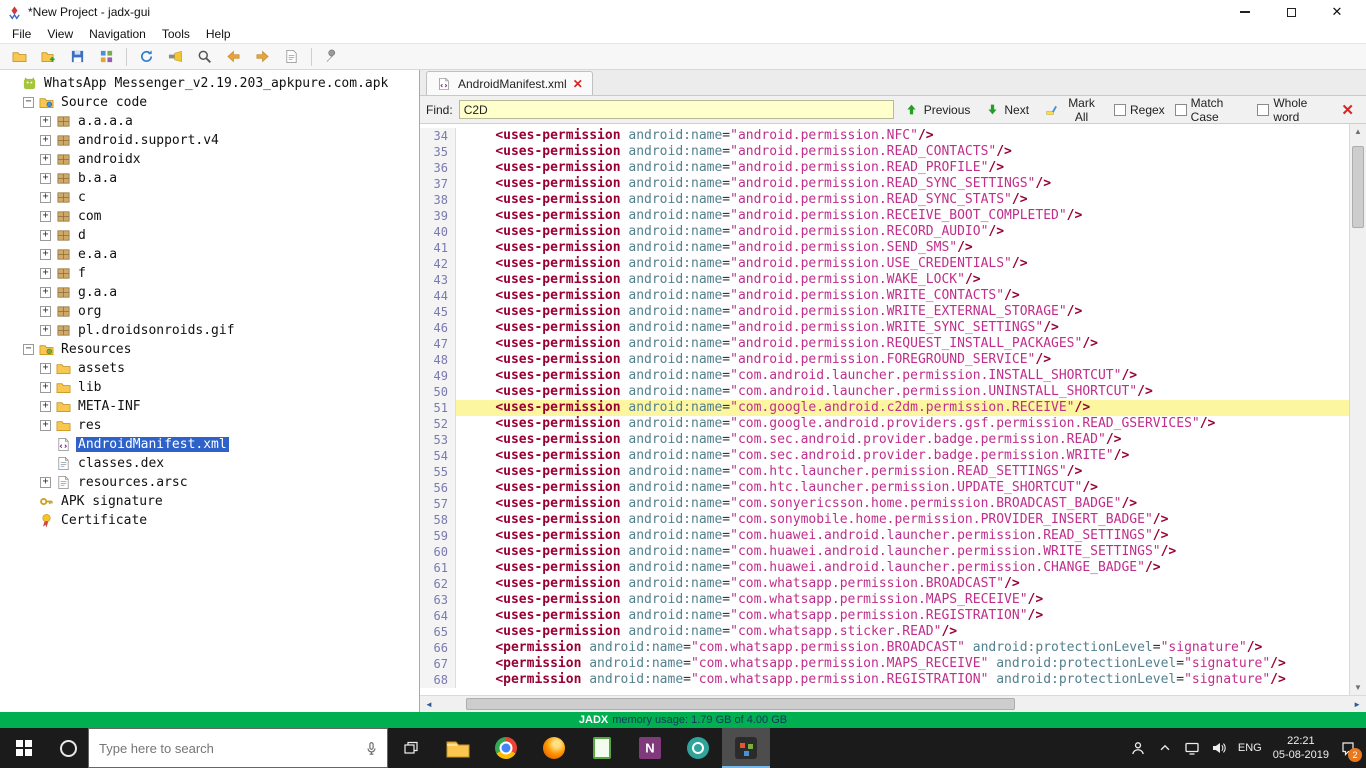  Describe the element at coordinates (331, 56) in the screenshot. I see `preferences-button` at that location.